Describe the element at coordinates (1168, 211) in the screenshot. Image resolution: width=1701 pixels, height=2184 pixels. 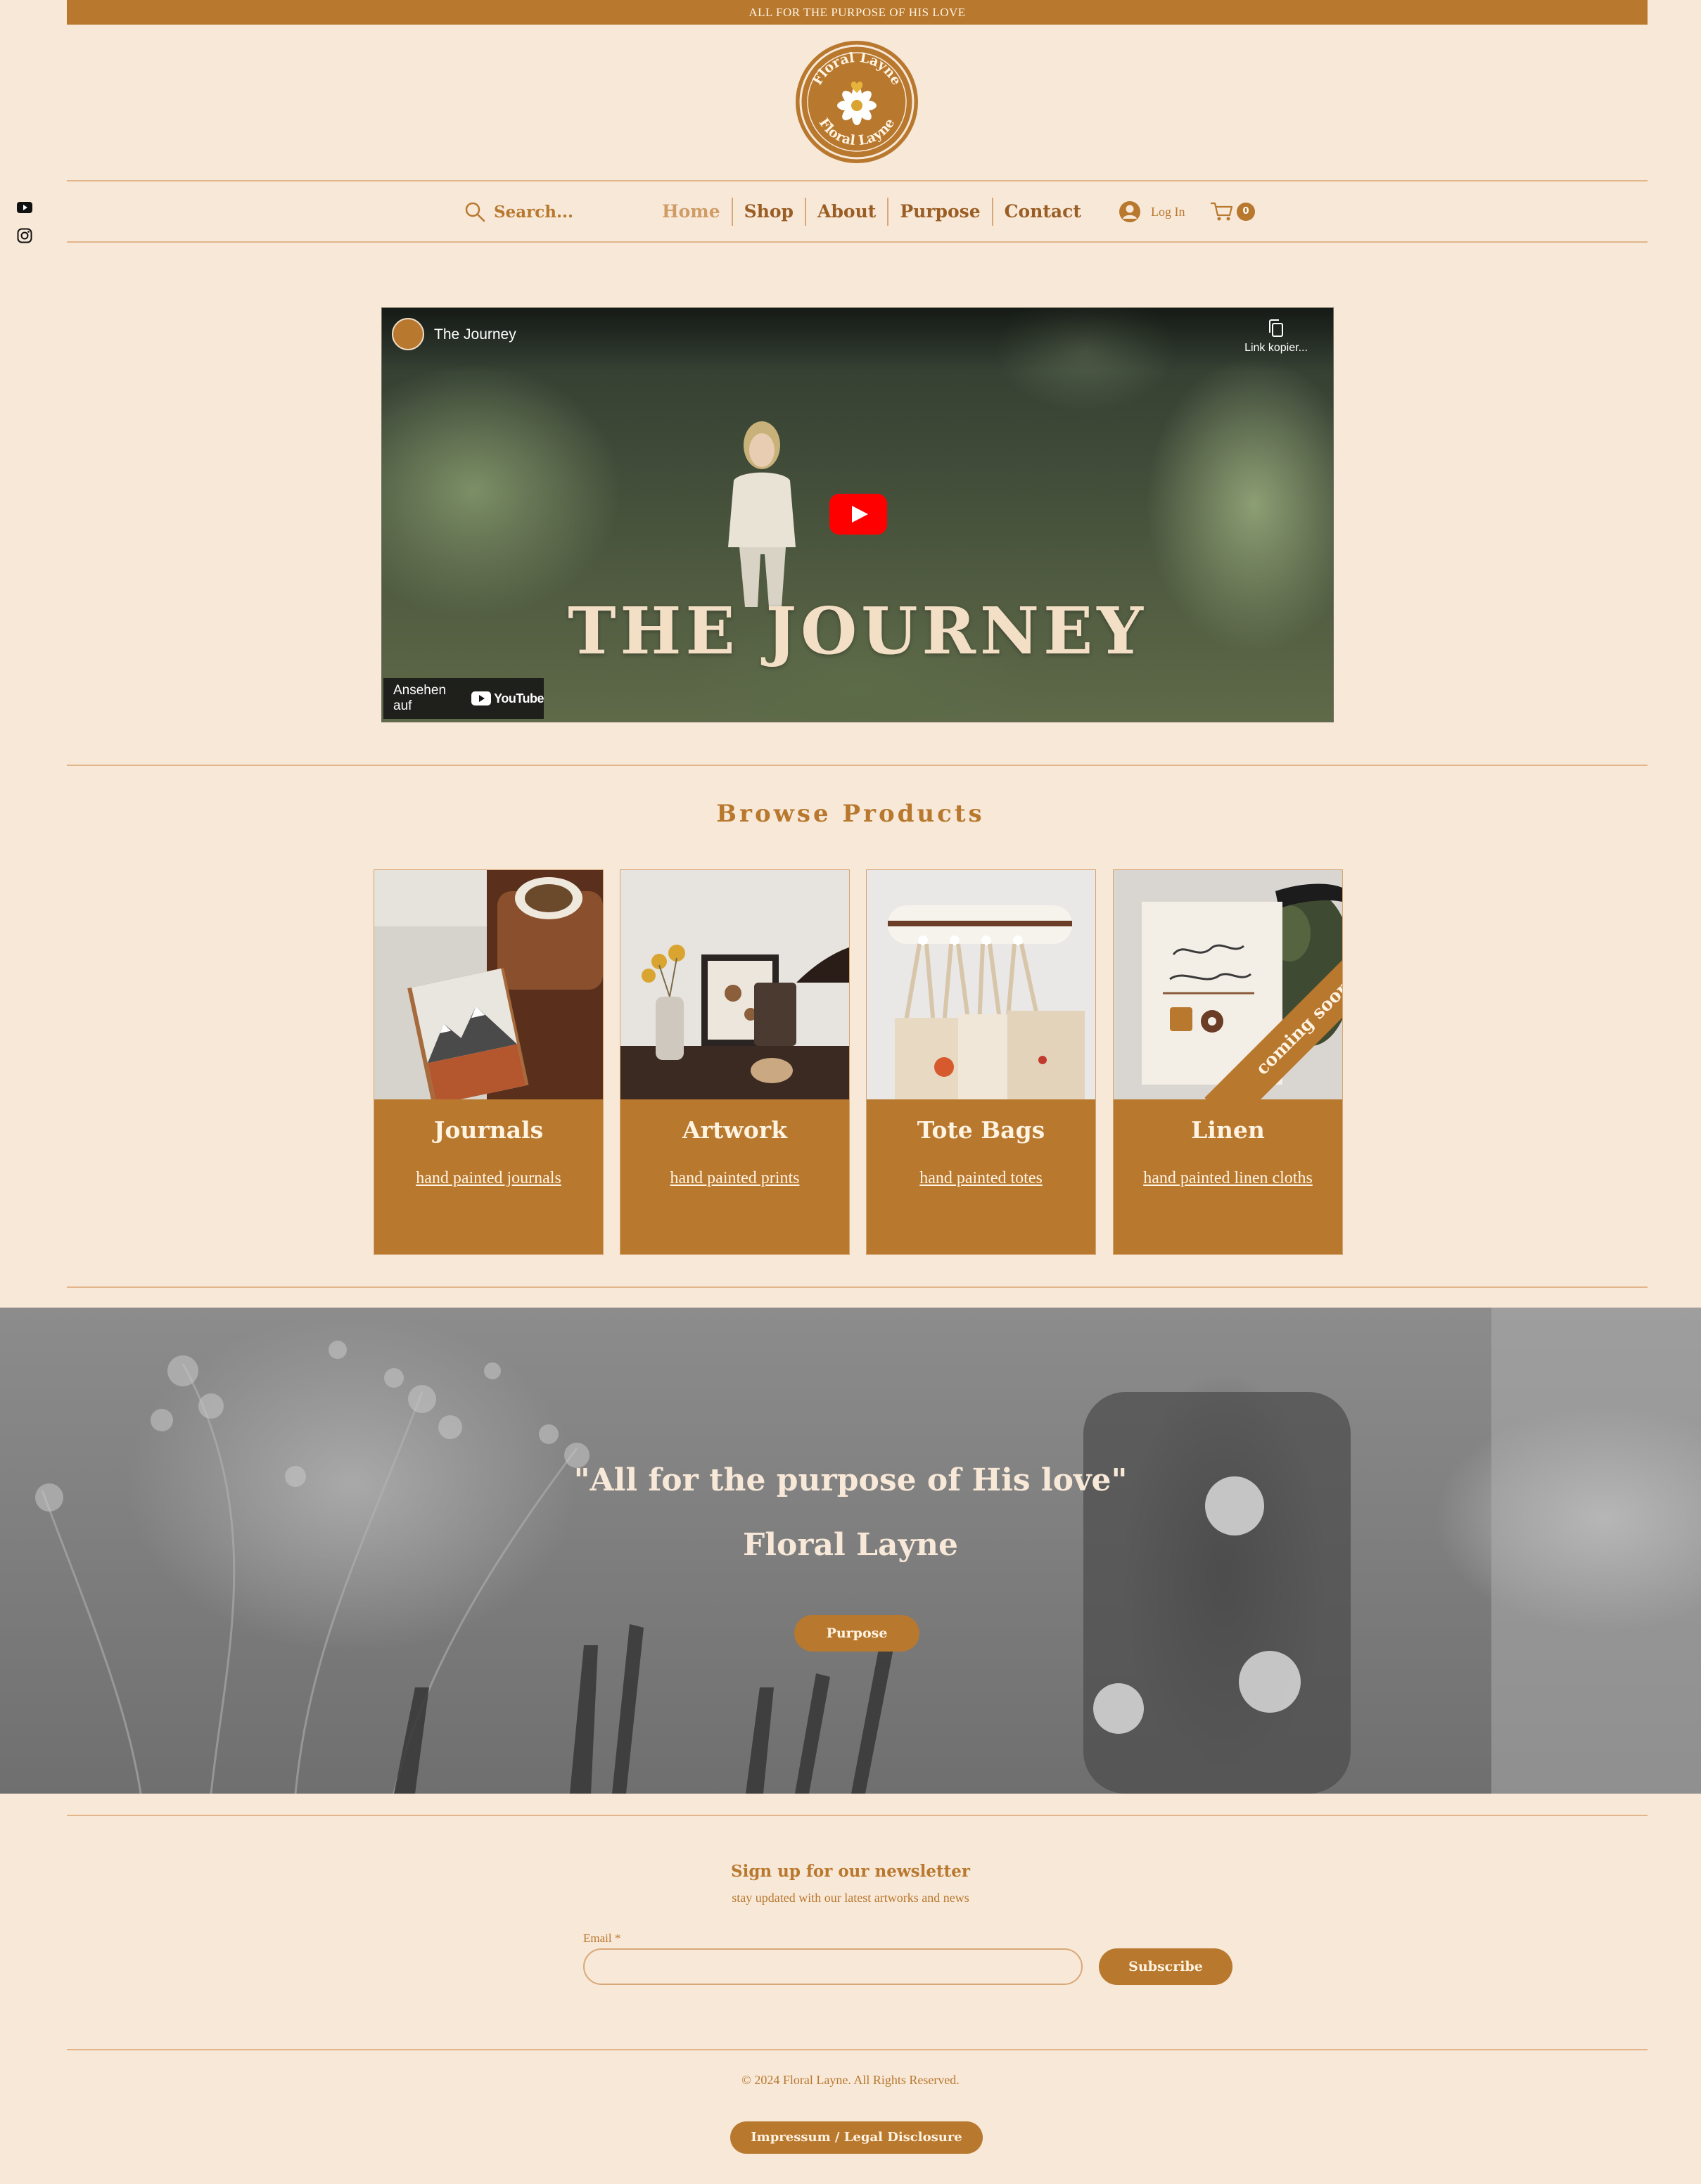
I see `login-label: Log In` at that location.